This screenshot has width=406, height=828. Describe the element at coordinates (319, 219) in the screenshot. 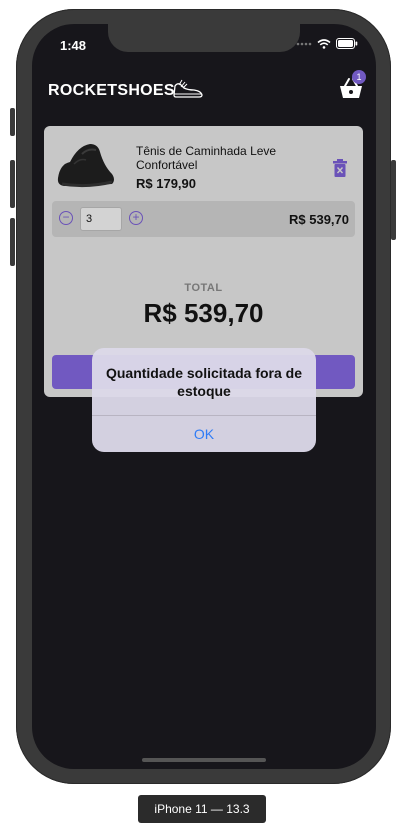

I see `item-subtotal: R$ 539,70` at that location.